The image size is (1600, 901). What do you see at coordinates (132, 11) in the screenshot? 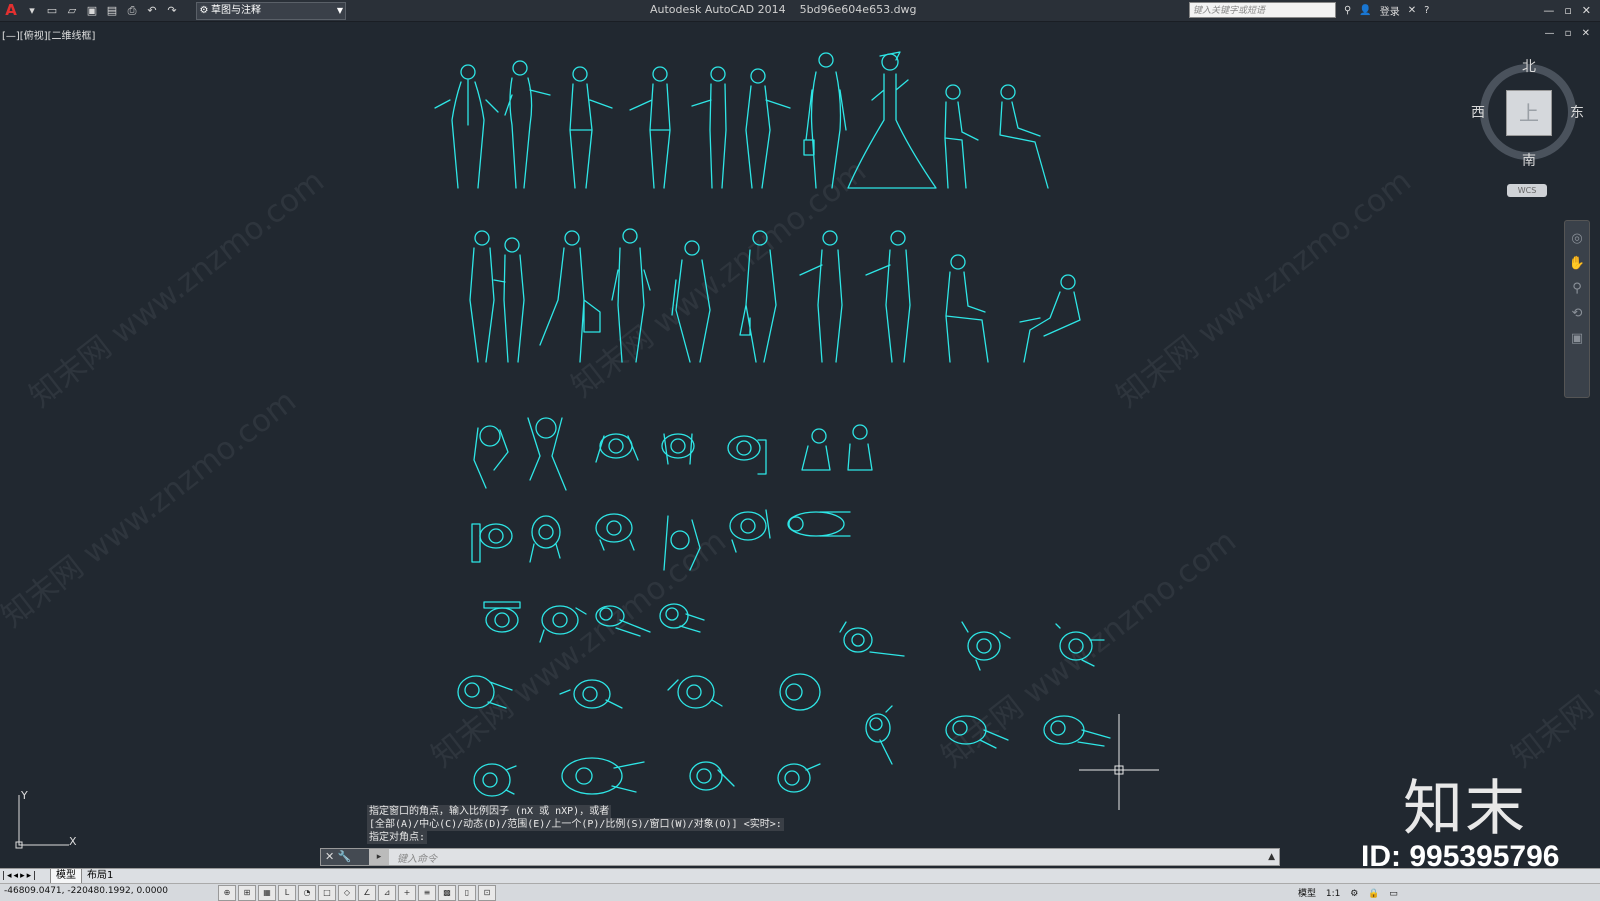
I see `print-icon: ⎙` at bounding box center [132, 11].